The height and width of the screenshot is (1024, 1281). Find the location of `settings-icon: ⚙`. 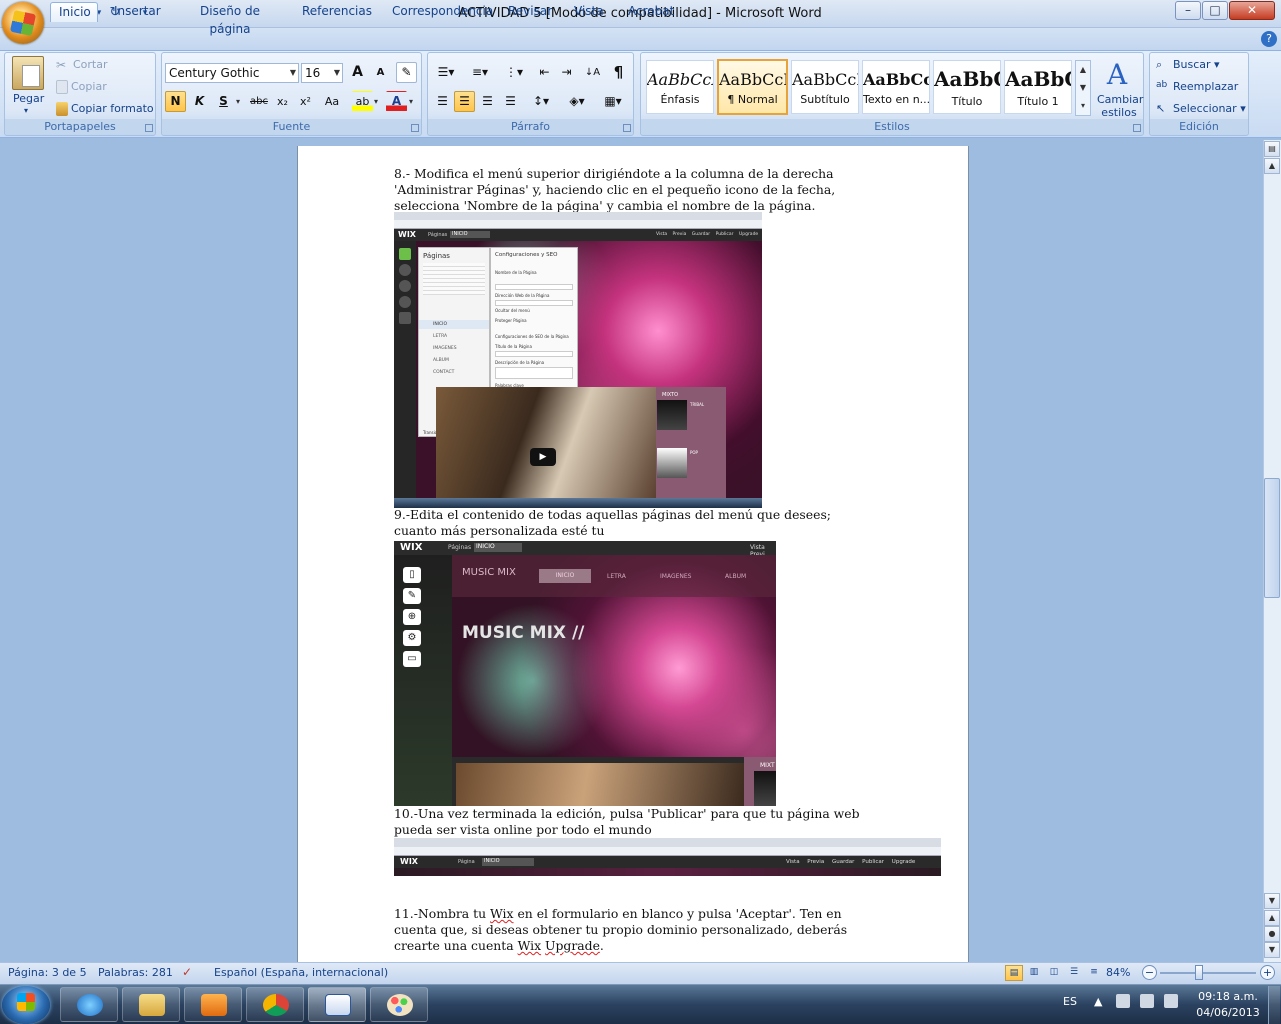

settings-icon: ⚙ is located at coordinates (412, 638).